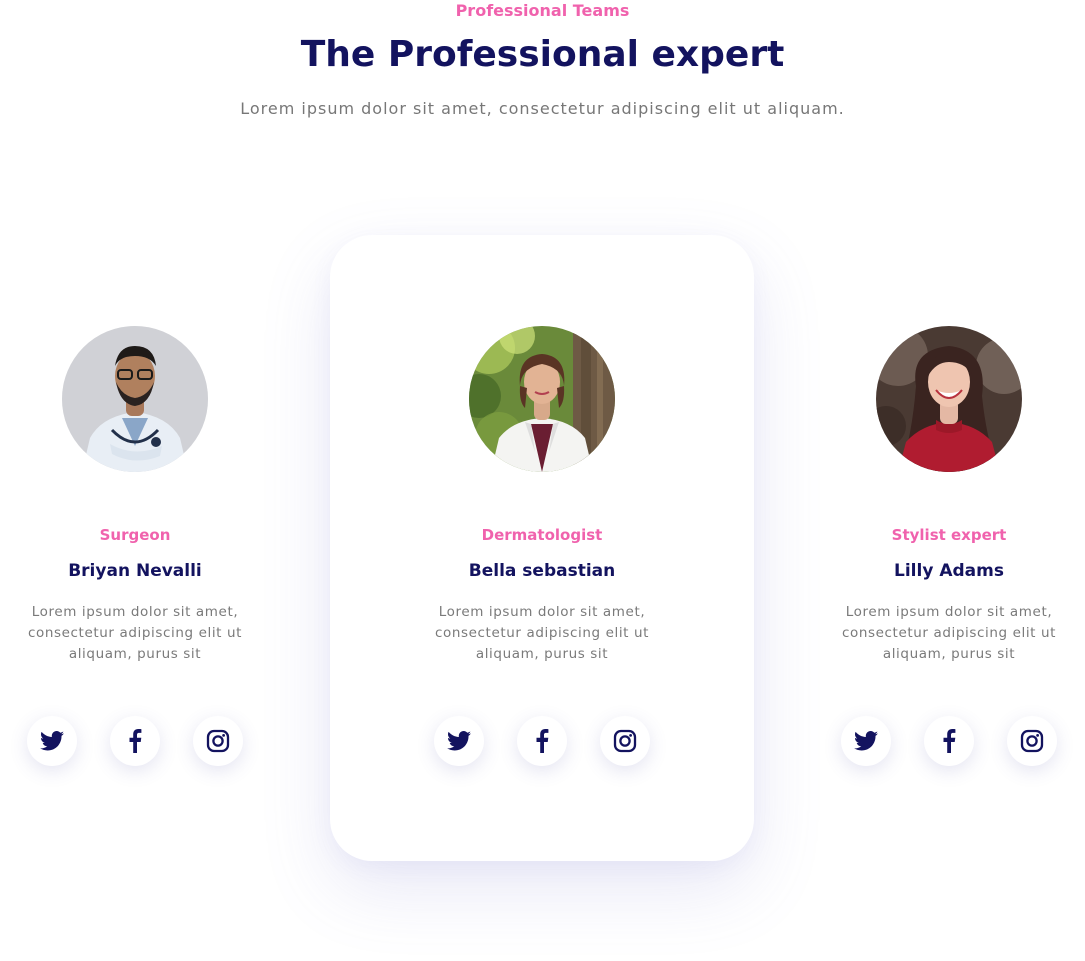 Image resolution: width=1085 pixels, height=961 pixels. What do you see at coordinates (542, 535) in the screenshot?
I see `member-role: Dermatologist` at bounding box center [542, 535].